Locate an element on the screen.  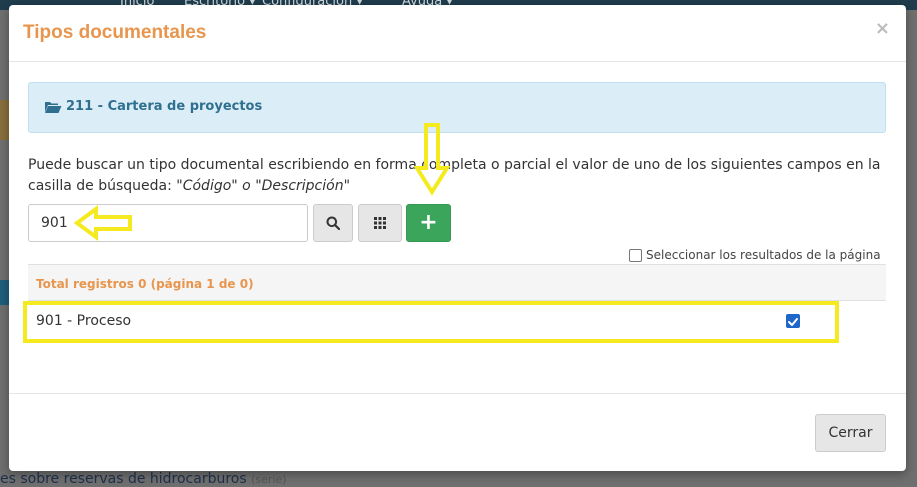
add-button: + is located at coordinates (428, 223).